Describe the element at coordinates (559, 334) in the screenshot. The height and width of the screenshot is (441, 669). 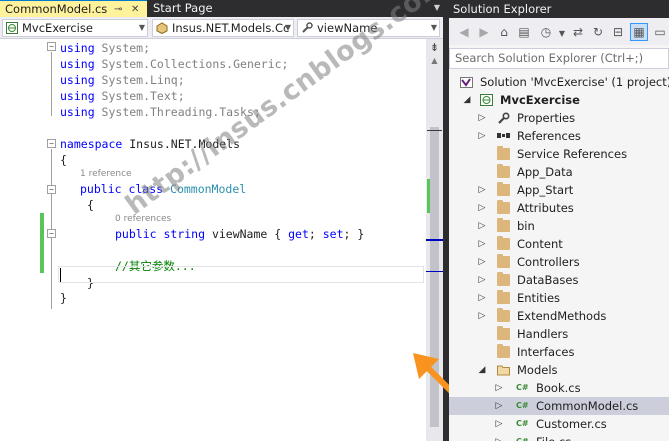
I see `tree-item-handlers: Handlers` at that location.